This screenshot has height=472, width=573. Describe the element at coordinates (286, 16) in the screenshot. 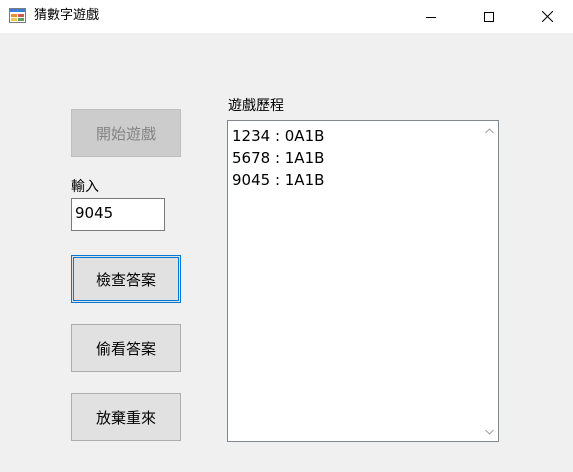

I see `title-bar: 猜數字遊戲` at that location.